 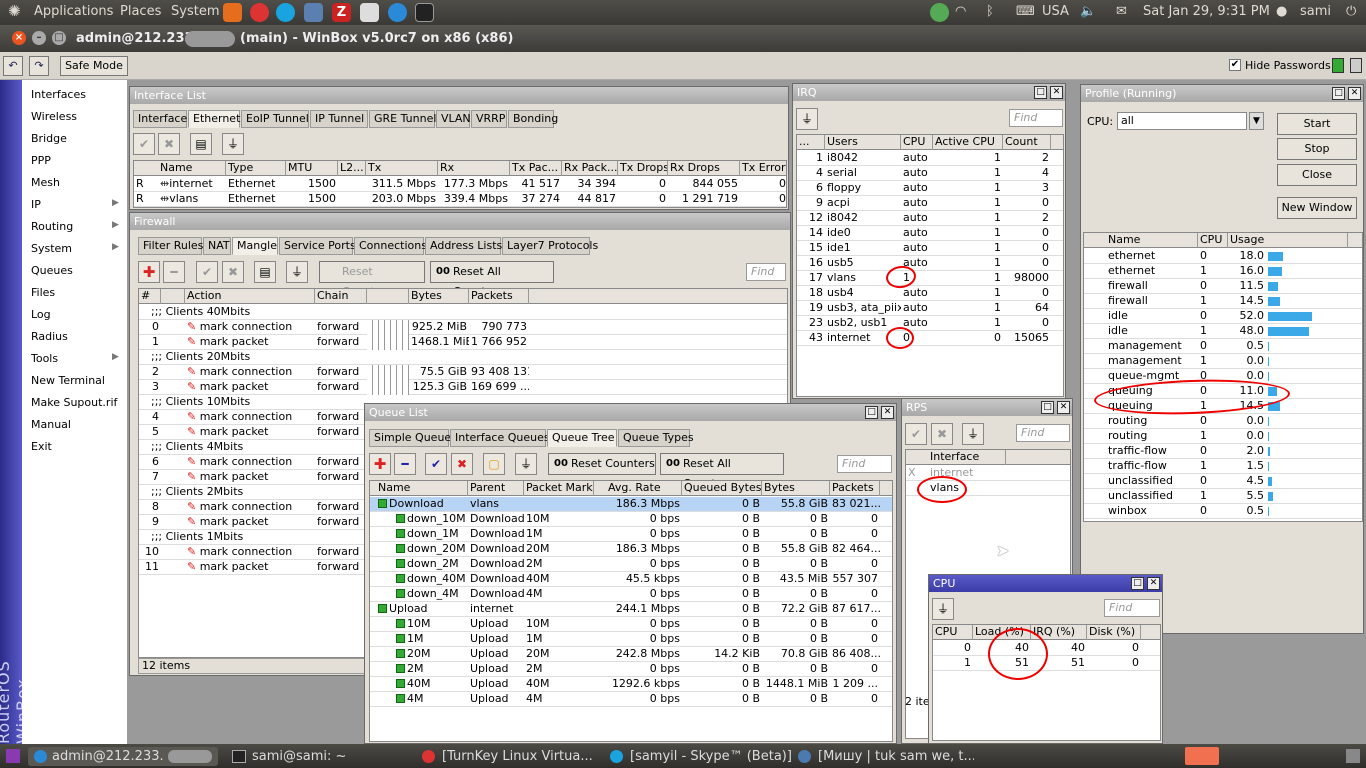 I want to click on table-row: winbox 0 0.5, so click(x=1223, y=511).